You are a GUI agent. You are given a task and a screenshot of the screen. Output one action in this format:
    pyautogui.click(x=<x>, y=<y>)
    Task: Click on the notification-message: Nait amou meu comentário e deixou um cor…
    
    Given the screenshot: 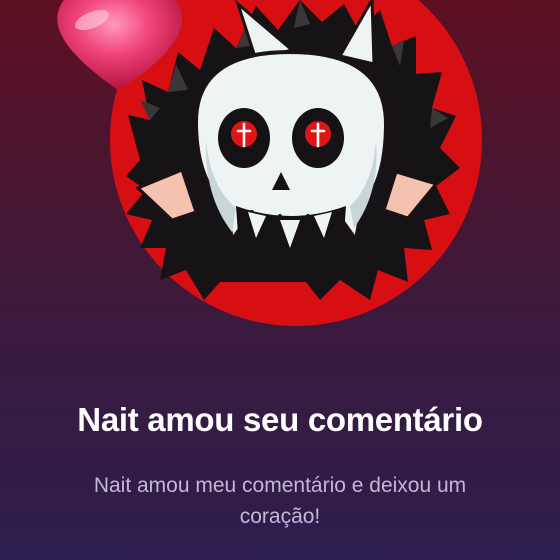 What is the action you would take?
    pyautogui.click(x=280, y=501)
    